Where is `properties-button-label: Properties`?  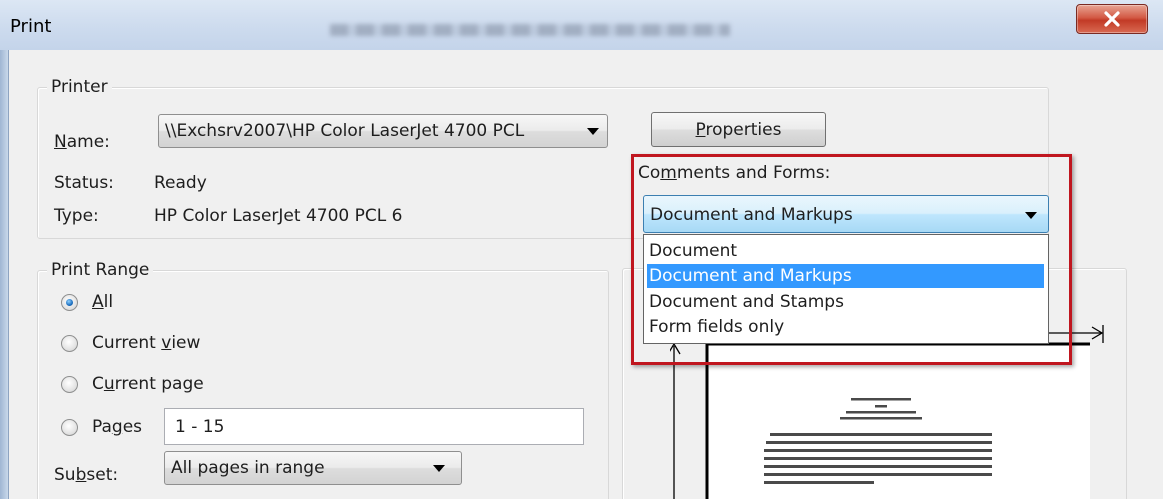
properties-button-label: Properties is located at coordinates (738, 129).